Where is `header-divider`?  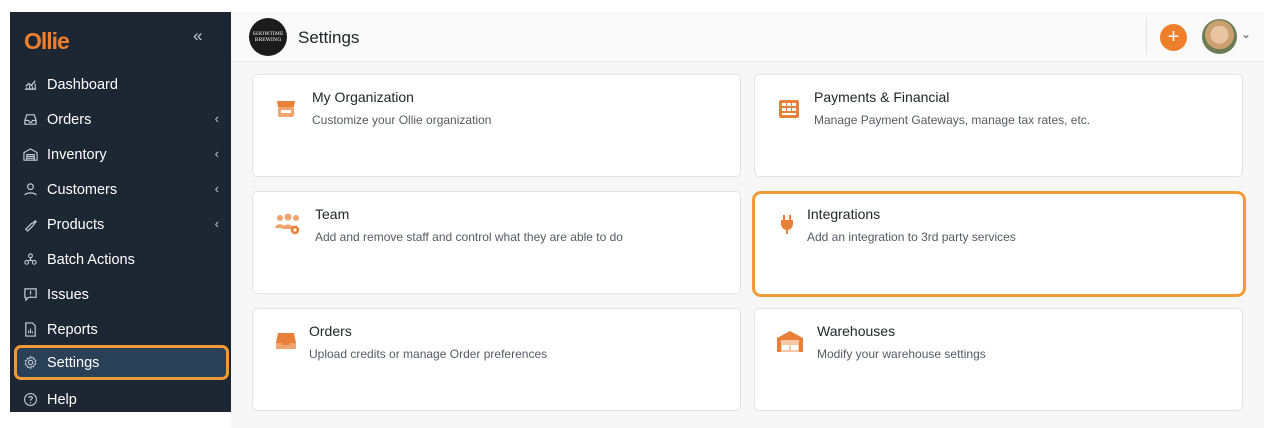
header-divider is located at coordinates (1146, 36).